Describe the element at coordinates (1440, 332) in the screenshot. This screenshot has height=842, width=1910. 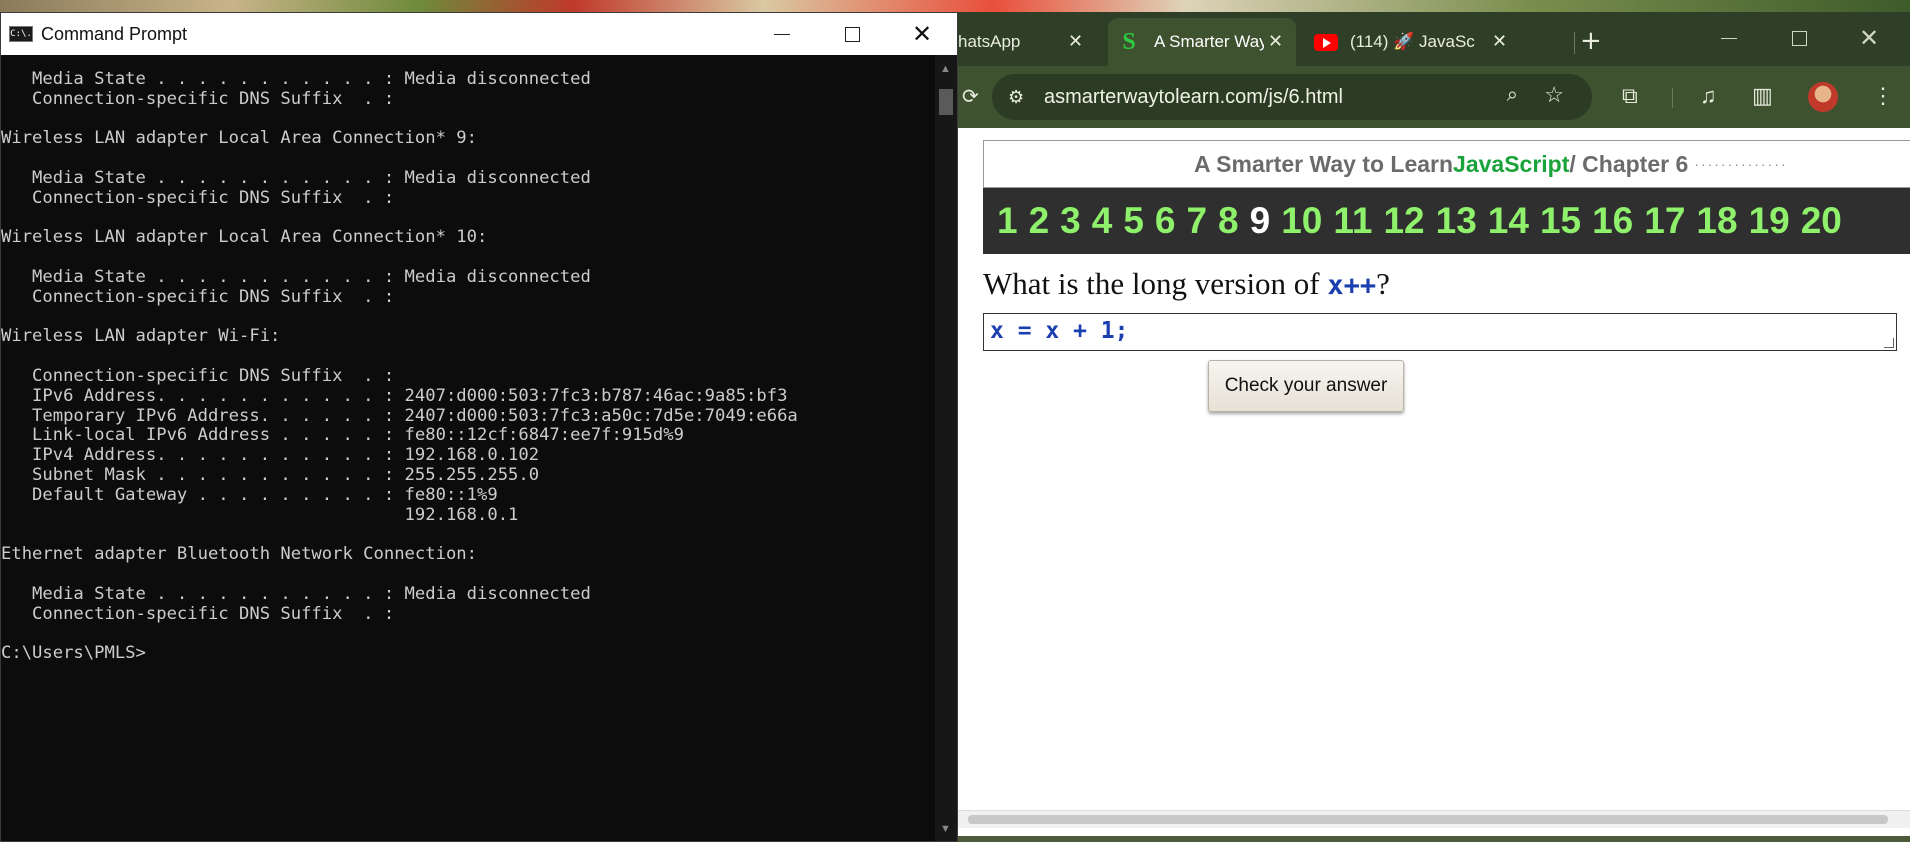
I see `answer-textarea: x = x + 1;` at that location.